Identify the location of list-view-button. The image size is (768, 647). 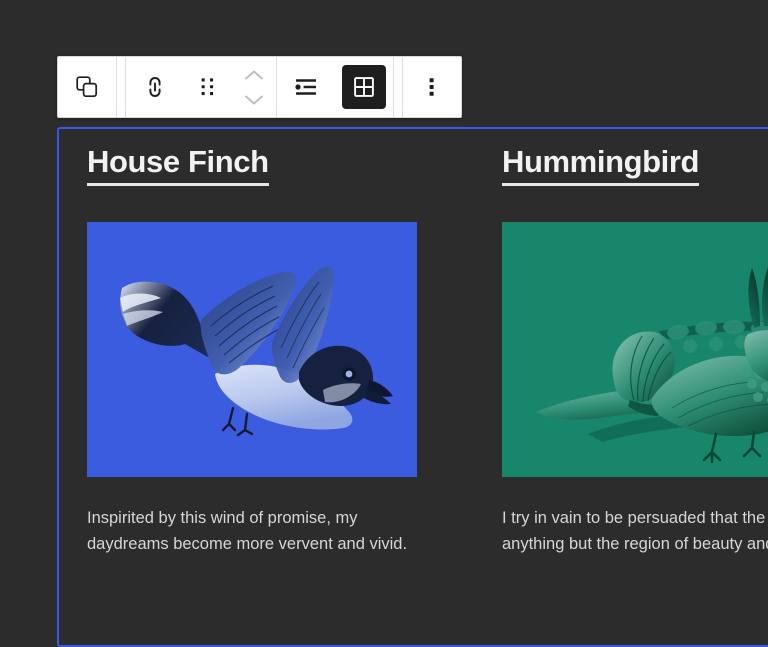
(306, 87).